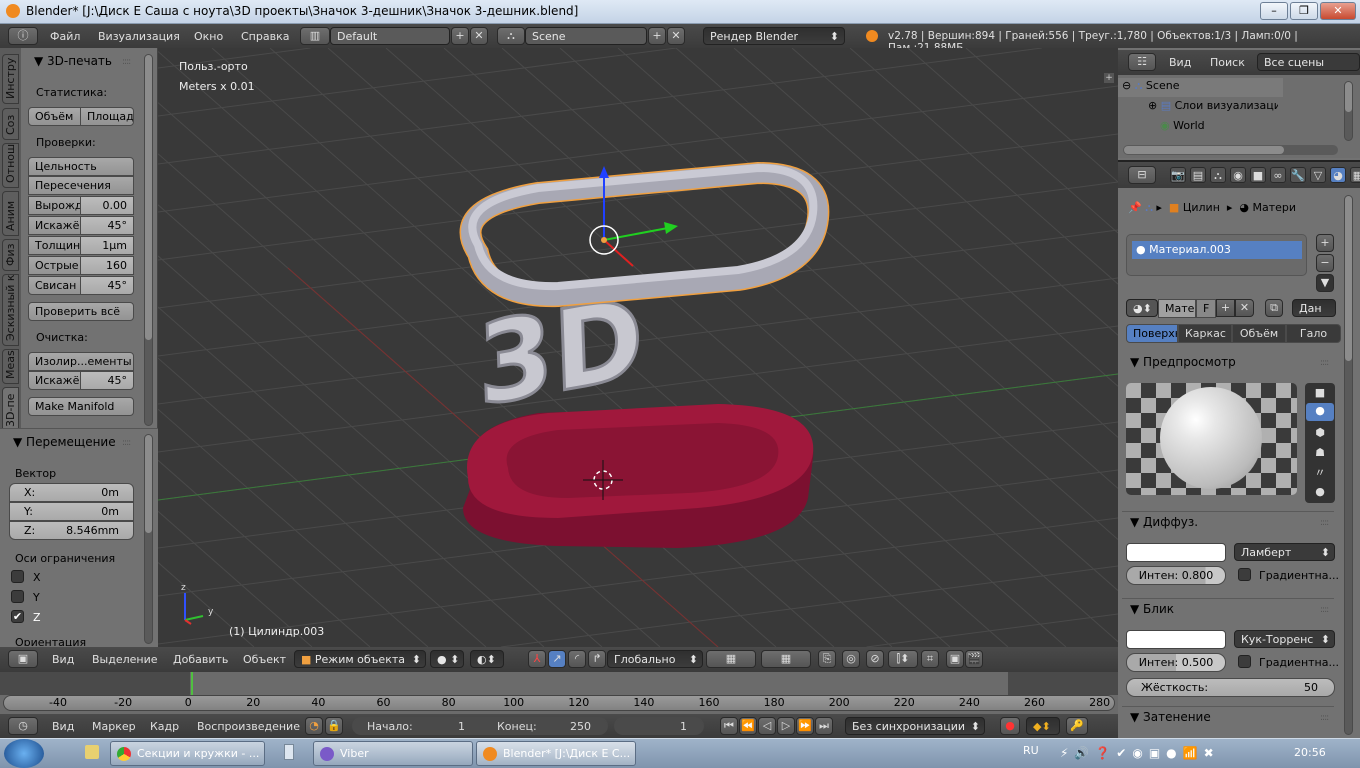  What do you see at coordinates (10, 409) in the screenshot?
I see `tab-3d-print: 3D-пе` at bounding box center [10, 409].